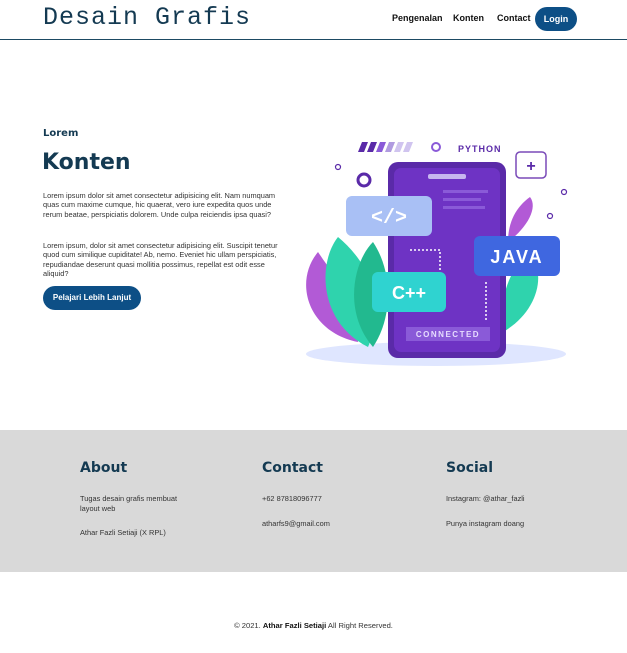 The height and width of the screenshot is (653, 627). I want to click on python-label: PYTHON, so click(480, 149).